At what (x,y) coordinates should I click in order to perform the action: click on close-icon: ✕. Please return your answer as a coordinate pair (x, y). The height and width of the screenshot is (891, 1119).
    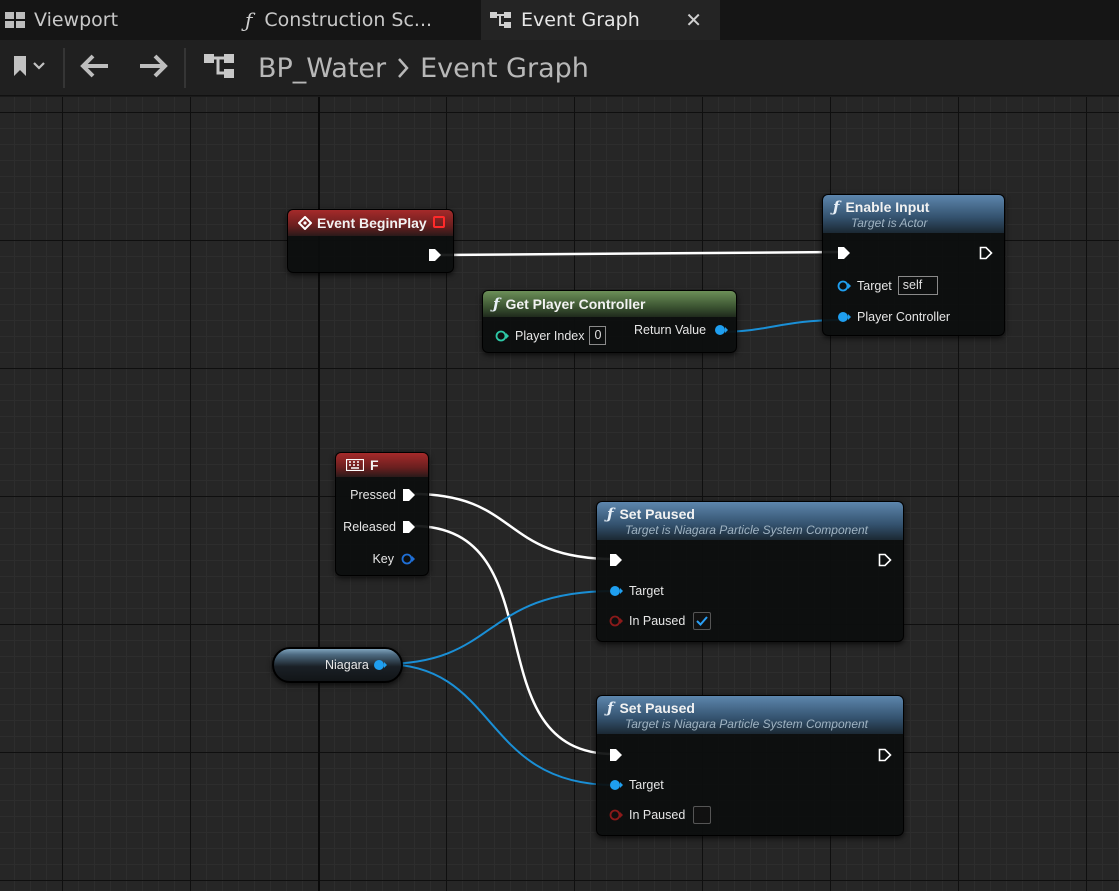
    Looking at the image, I should click on (693, 20).